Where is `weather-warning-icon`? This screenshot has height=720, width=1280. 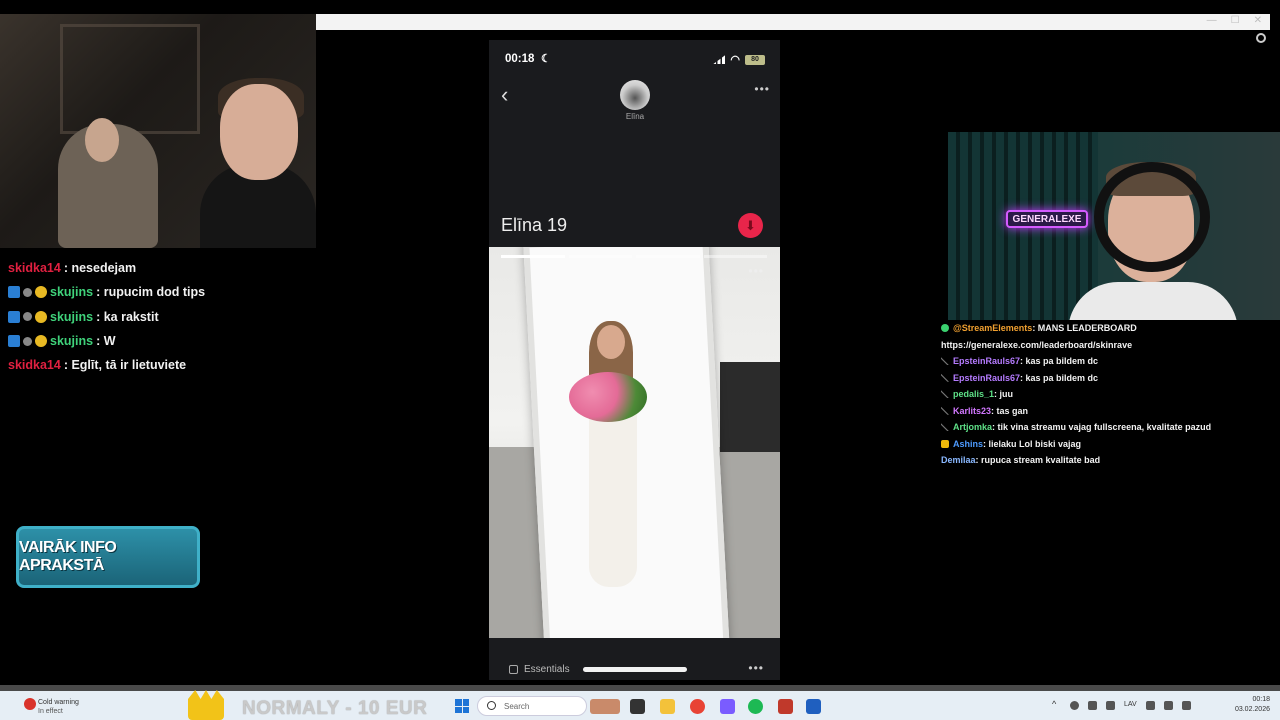 weather-warning-icon is located at coordinates (30, 704).